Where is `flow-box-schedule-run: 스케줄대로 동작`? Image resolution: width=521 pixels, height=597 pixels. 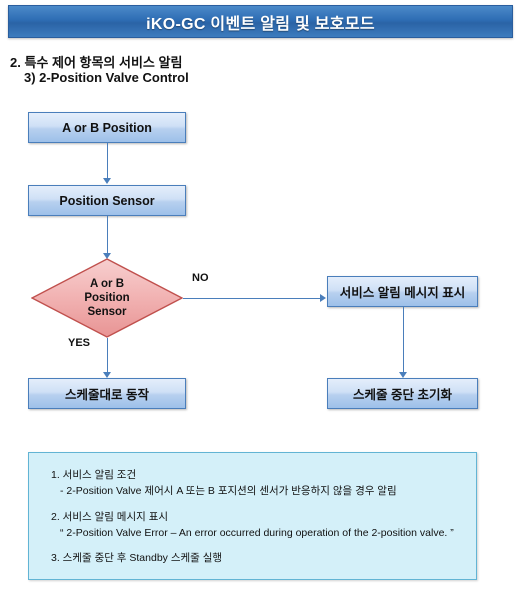 flow-box-schedule-run: 스케줄대로 동작 is located at coordinates (107, 393).